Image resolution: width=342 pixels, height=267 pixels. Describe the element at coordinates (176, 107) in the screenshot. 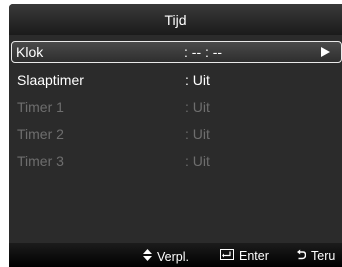

I see `menu-item-timer-1: Timer 1 : Uit` at that location.